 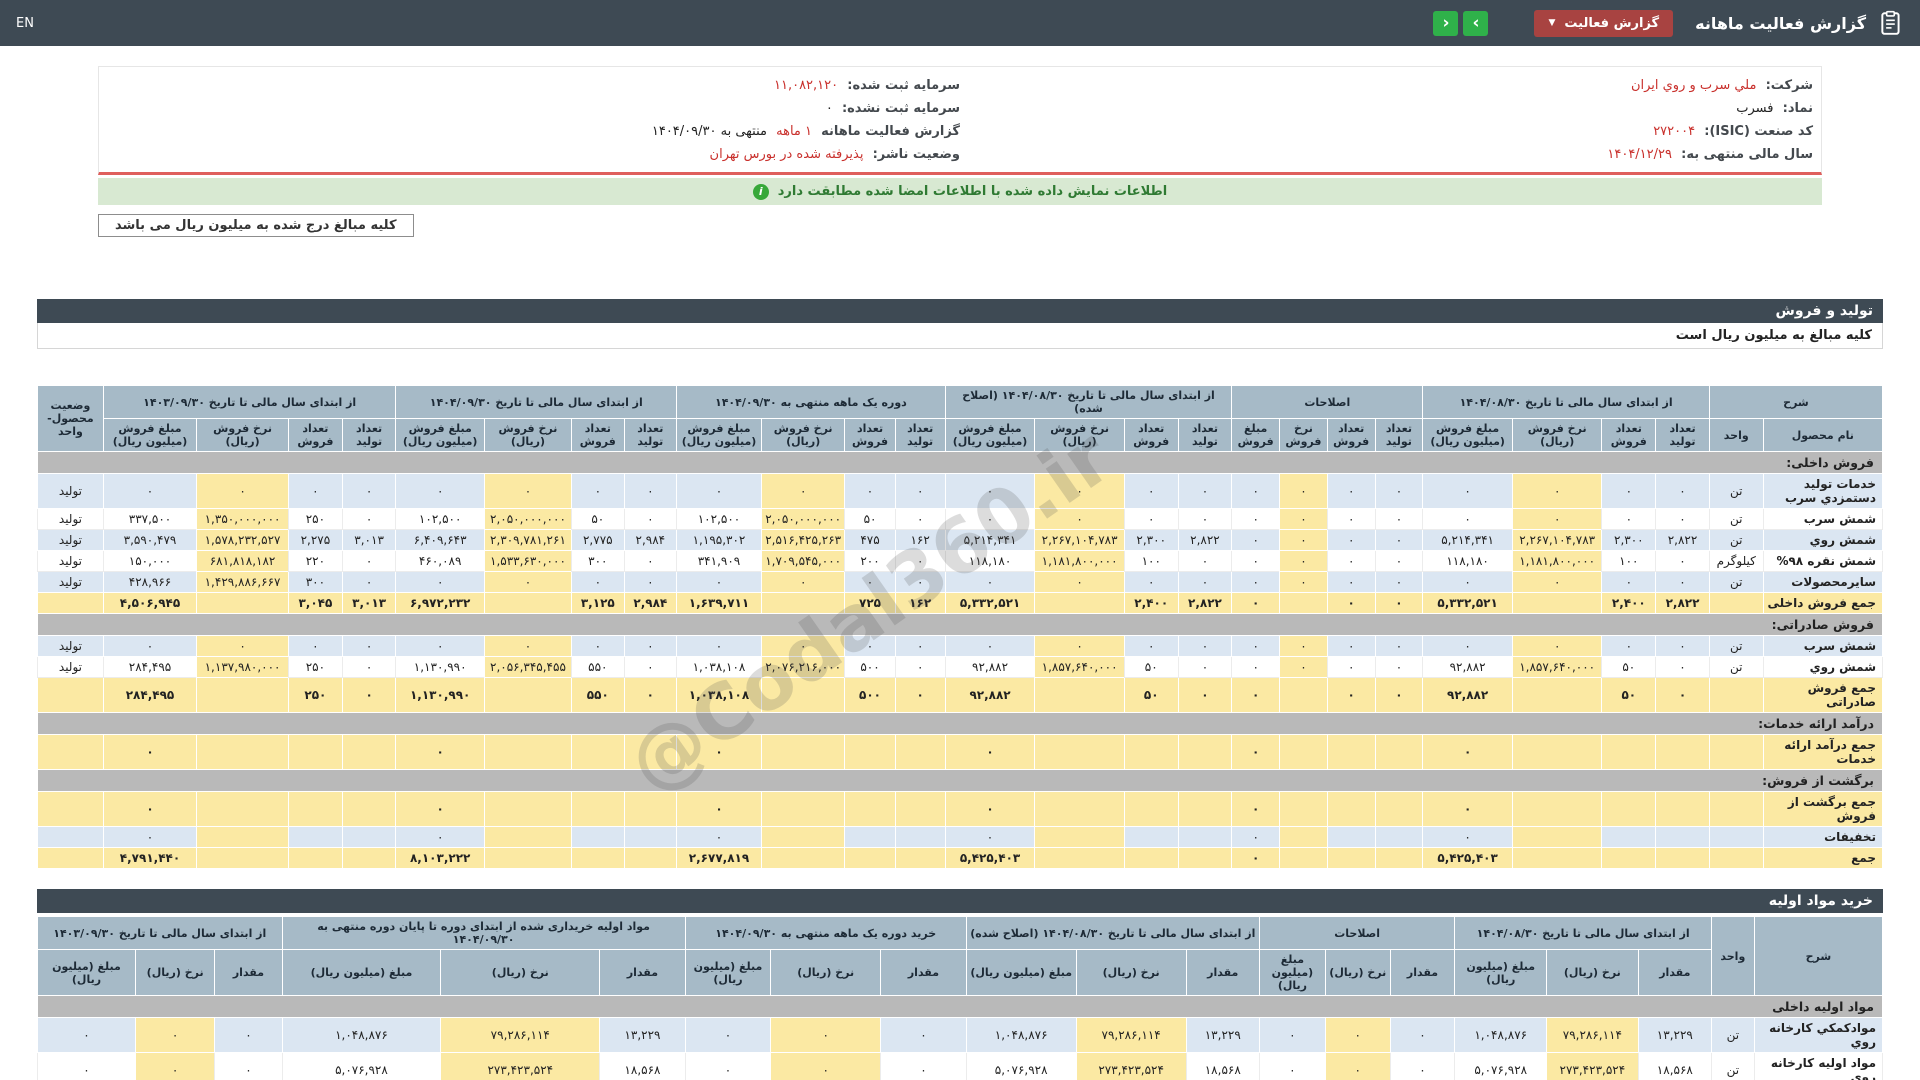 I want to click on value-cell: ۲۵۰, so click(x=315, y=695).